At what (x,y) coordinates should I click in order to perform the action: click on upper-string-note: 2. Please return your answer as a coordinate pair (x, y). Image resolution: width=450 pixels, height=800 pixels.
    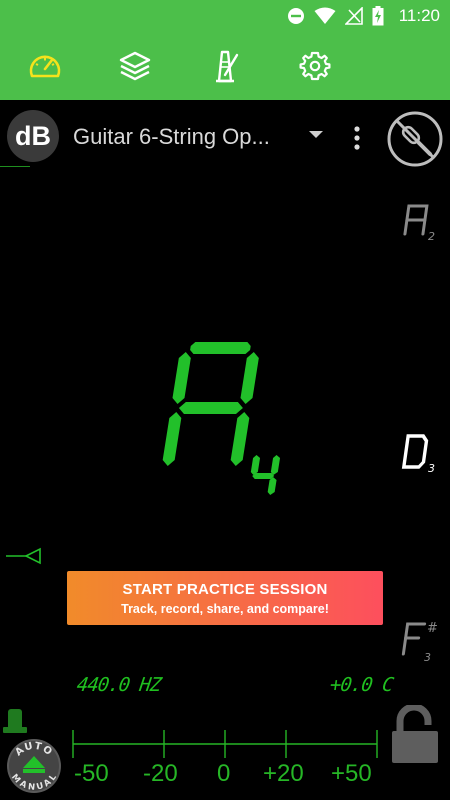
    Looking at the image, I should click on (422, 221).